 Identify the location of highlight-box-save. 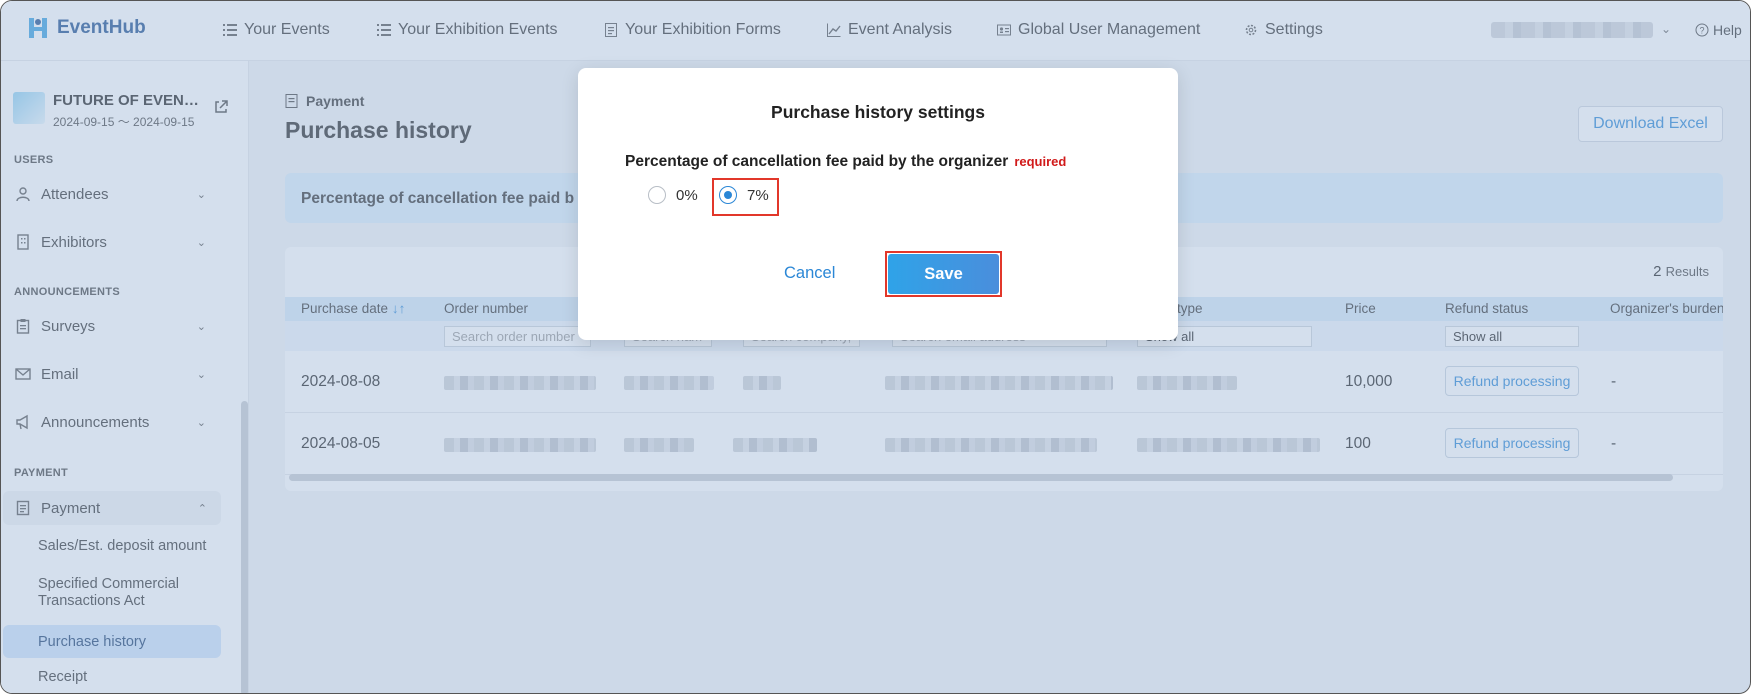
(943, 274).